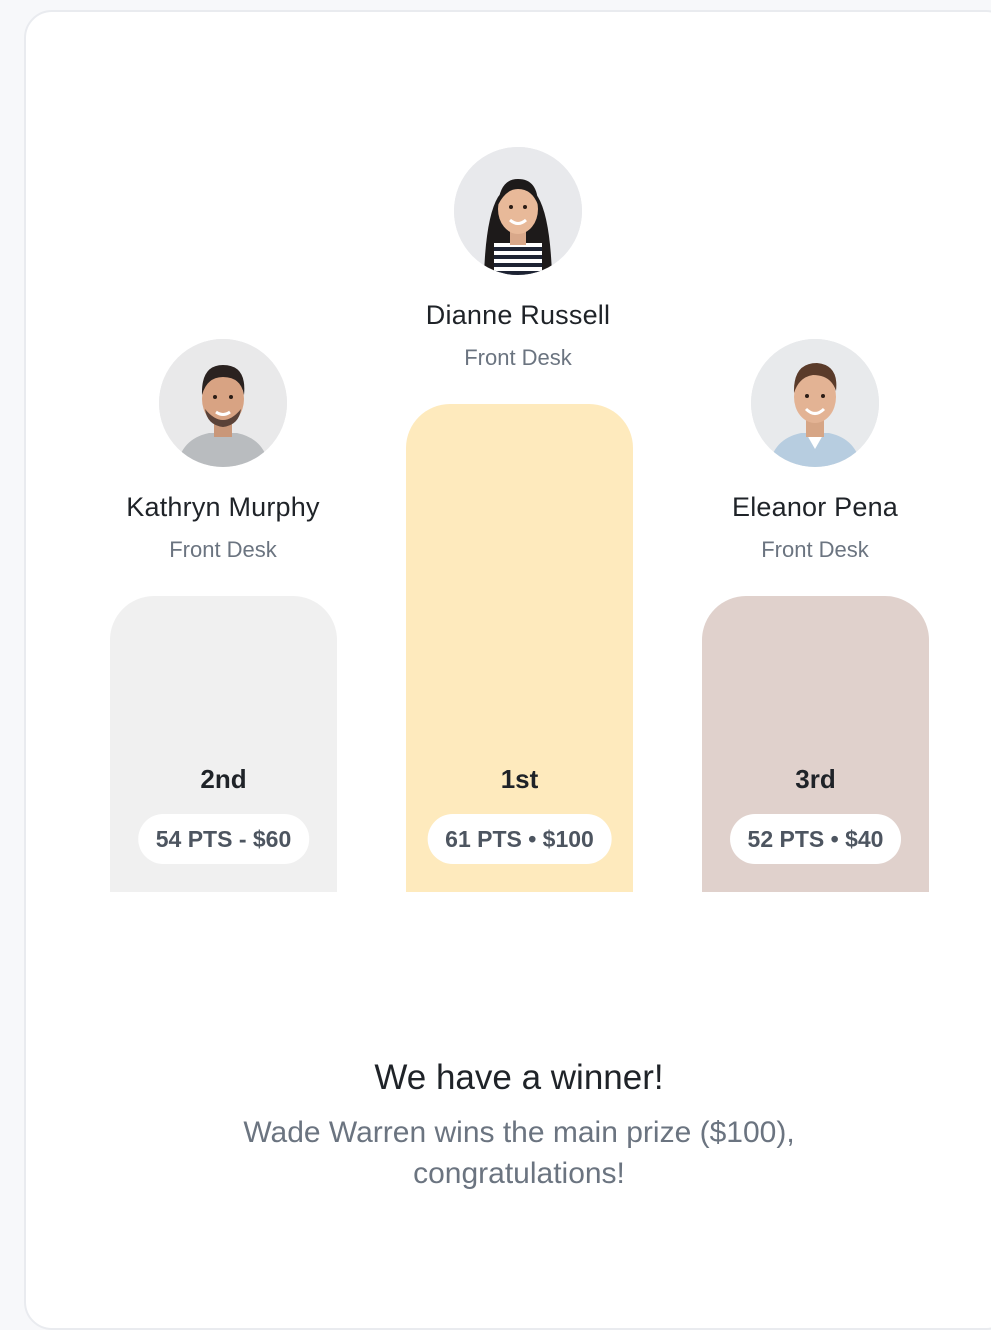 This screenshot has height=1330, width=991. I want to click on podium-third: 3rd 52 PTS • $40, so click(815, 744).